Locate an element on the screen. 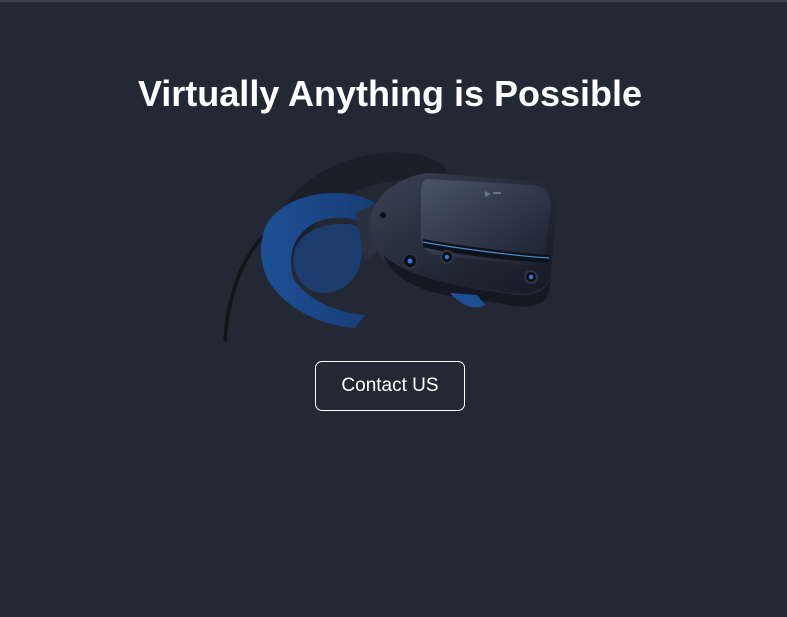  vr-headset-image is located at coordinates (390, 245).